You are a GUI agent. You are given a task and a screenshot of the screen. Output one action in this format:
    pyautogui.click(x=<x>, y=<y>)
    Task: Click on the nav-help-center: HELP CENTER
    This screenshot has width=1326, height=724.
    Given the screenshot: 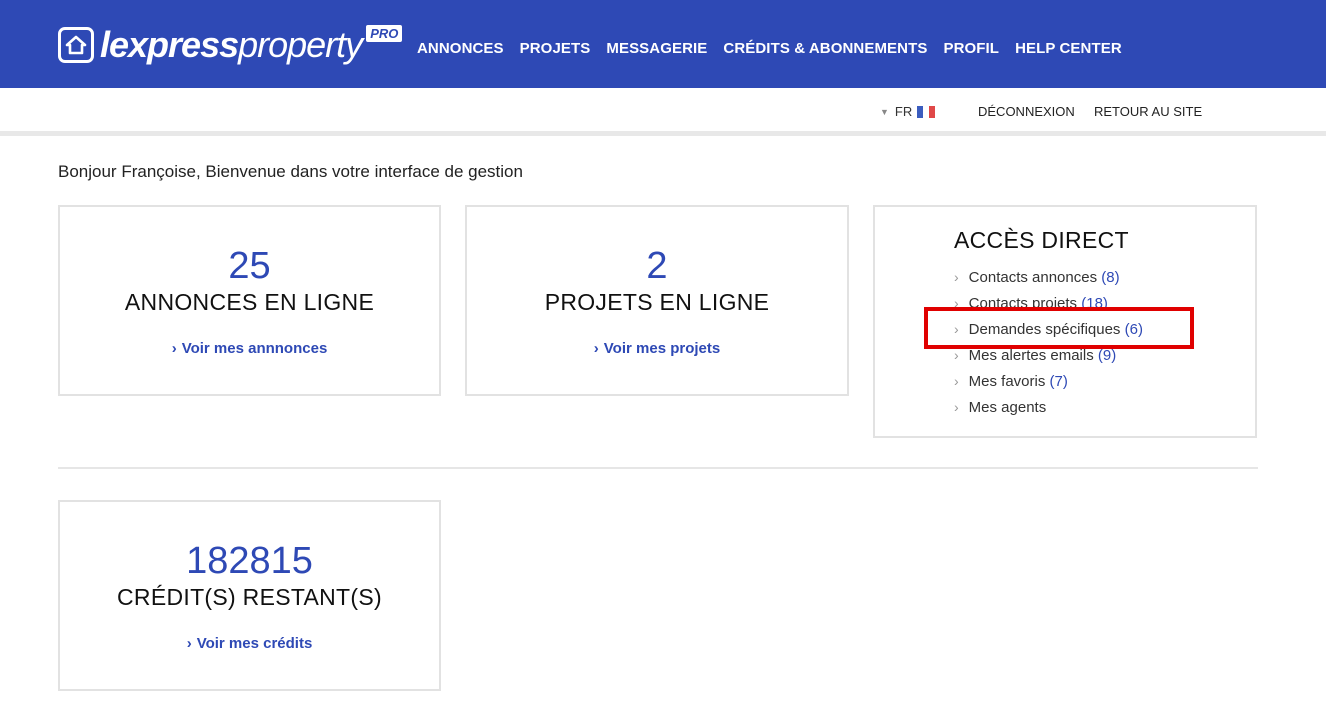 What is the action you would take?
    pyautogui.click(x=1068, y=48)
    